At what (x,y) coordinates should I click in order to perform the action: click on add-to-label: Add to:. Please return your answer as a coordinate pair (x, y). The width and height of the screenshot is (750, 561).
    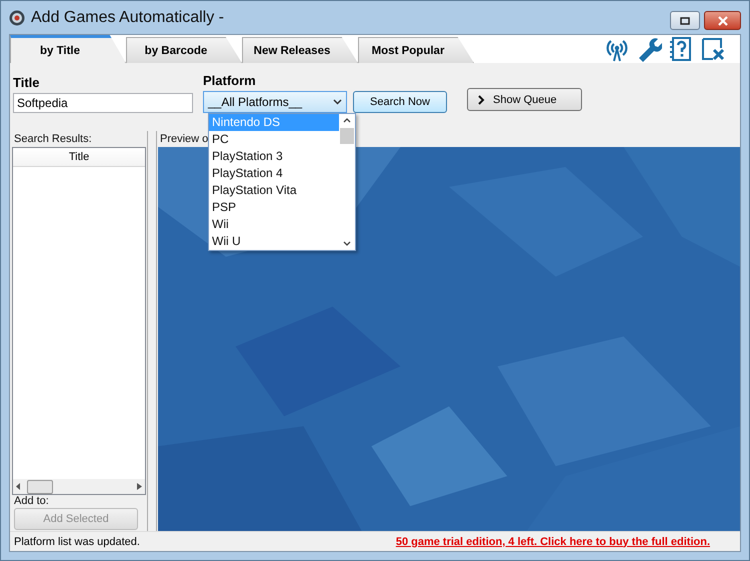
    Looking at the image, I should click on (31, 501).